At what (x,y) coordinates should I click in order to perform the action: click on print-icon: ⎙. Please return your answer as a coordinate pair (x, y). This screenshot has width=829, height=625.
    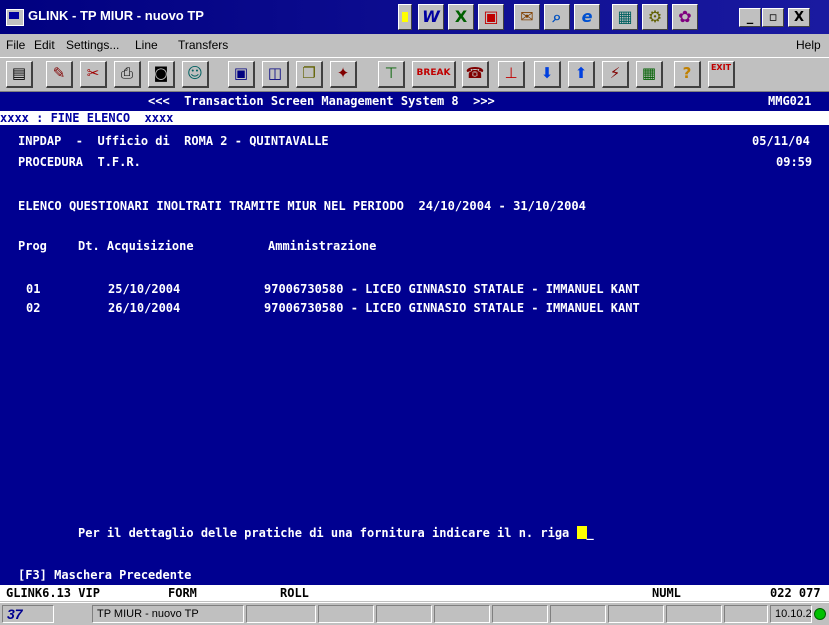
    Looking at the image, I should click on (127, 74).